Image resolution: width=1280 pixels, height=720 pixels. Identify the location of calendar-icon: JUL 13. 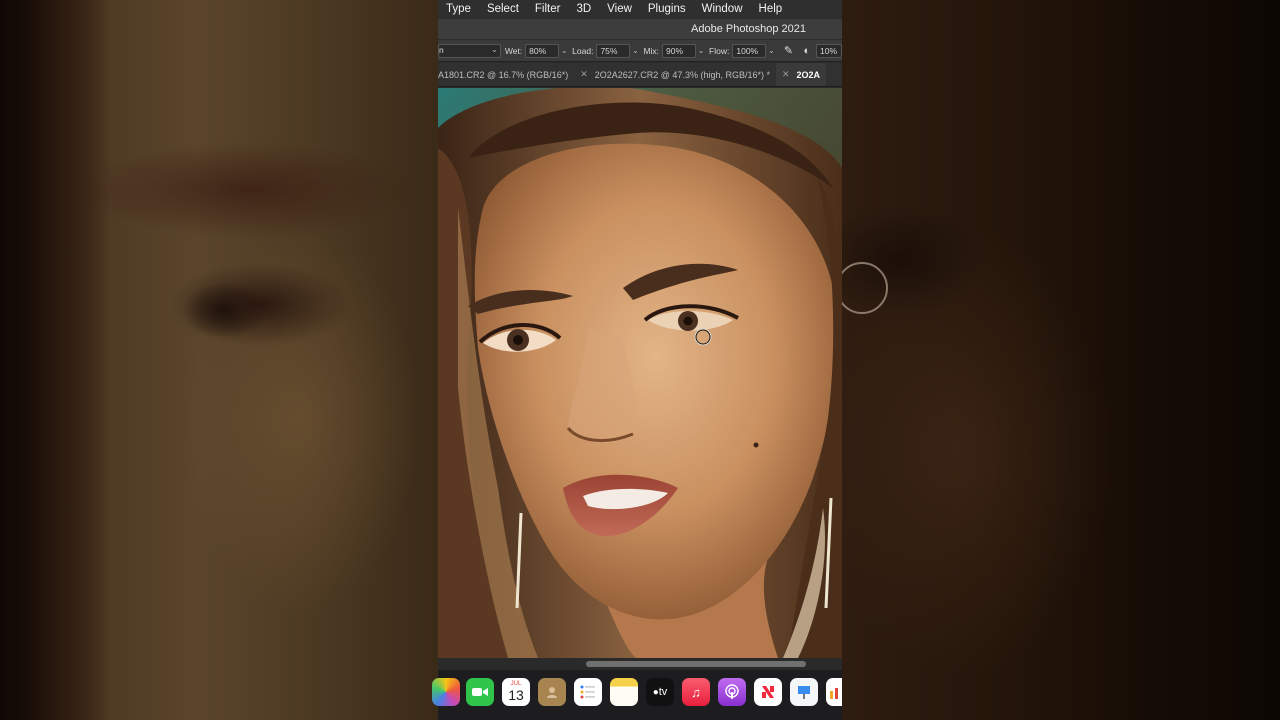
(516, 692).